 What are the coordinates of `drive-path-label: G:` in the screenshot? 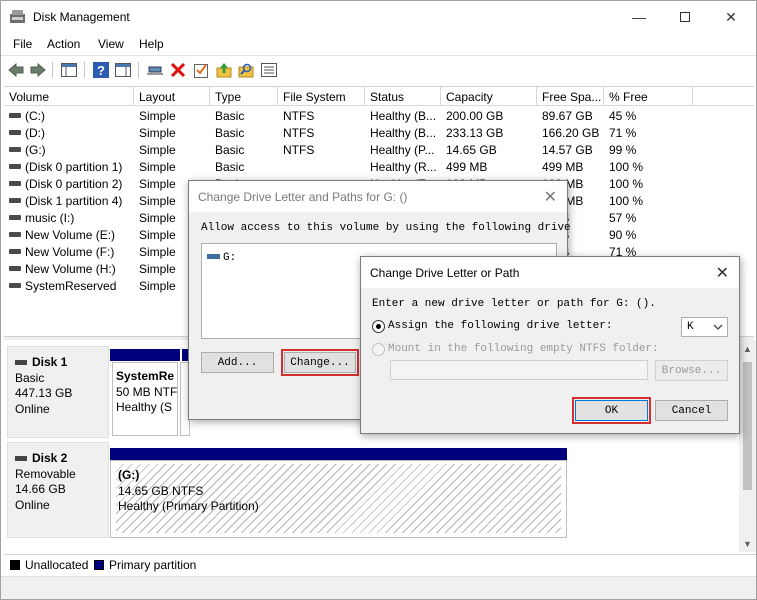 It's located at (230, 258).